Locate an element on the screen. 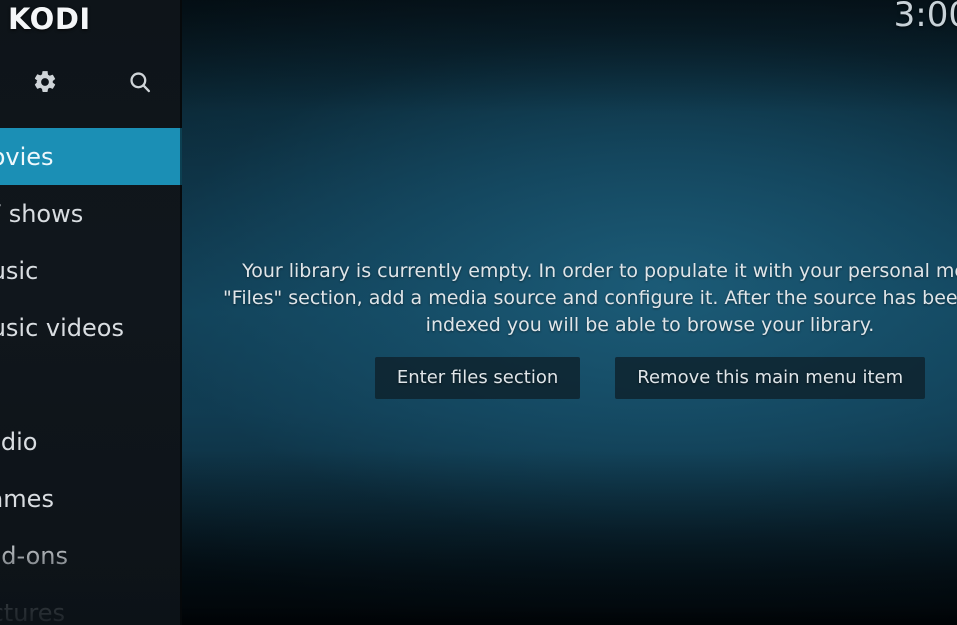 Image resolution: width=957 pixels, height=625 pixels. sidebar-item-label: TV shows is located at coordinates (42, 213).